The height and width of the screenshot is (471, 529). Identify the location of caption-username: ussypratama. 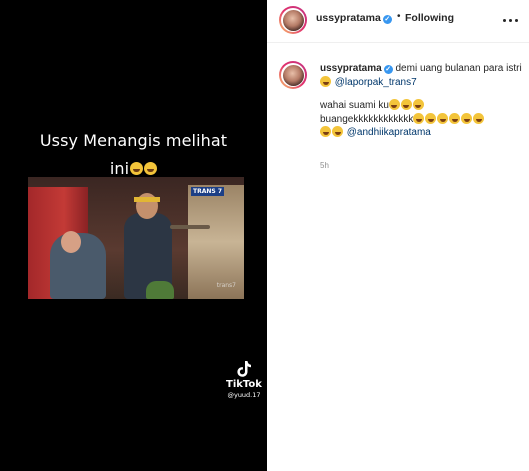
(351, 68).